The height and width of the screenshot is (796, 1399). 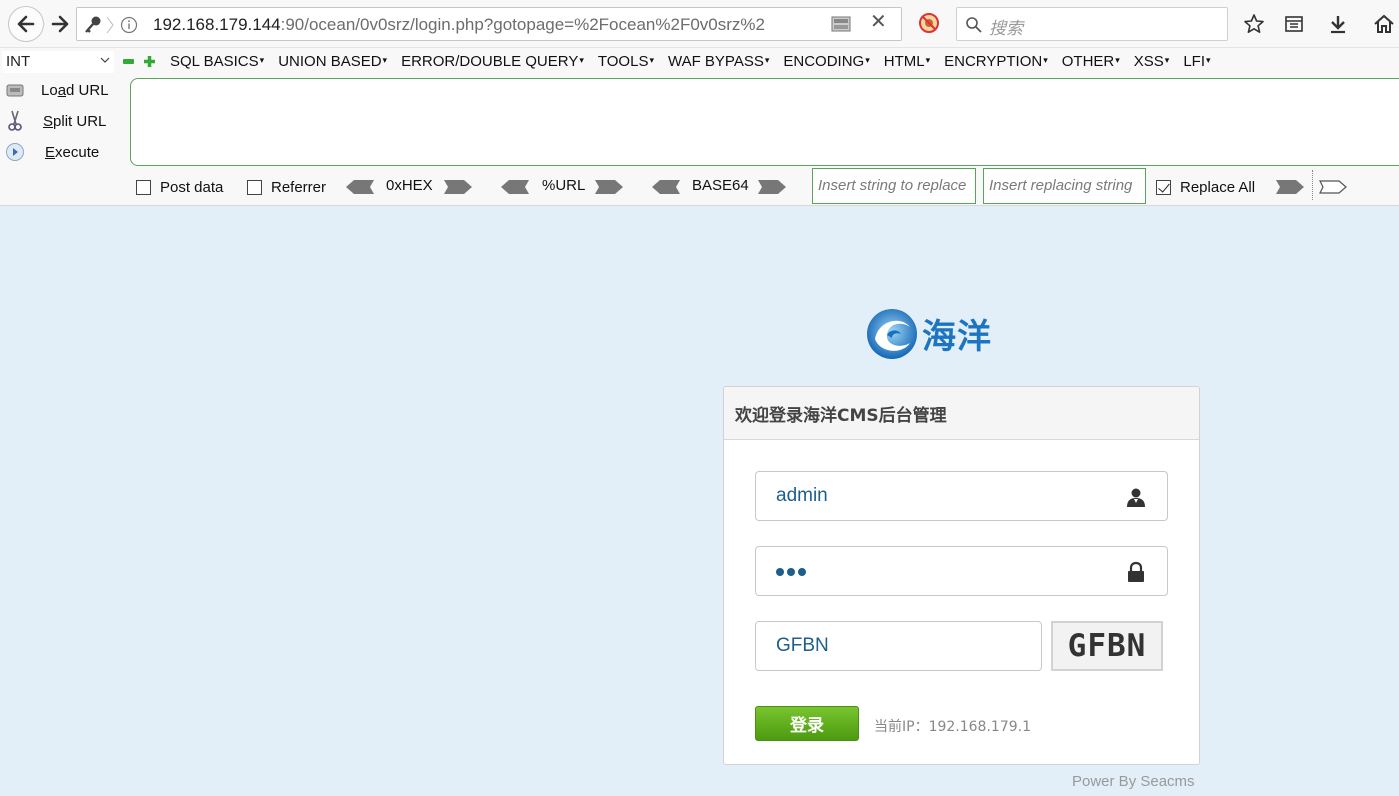 What do you see at coordinates (929, 23) in the screenshot?
I see `noscript-icon` at bounding box center [929, 23].